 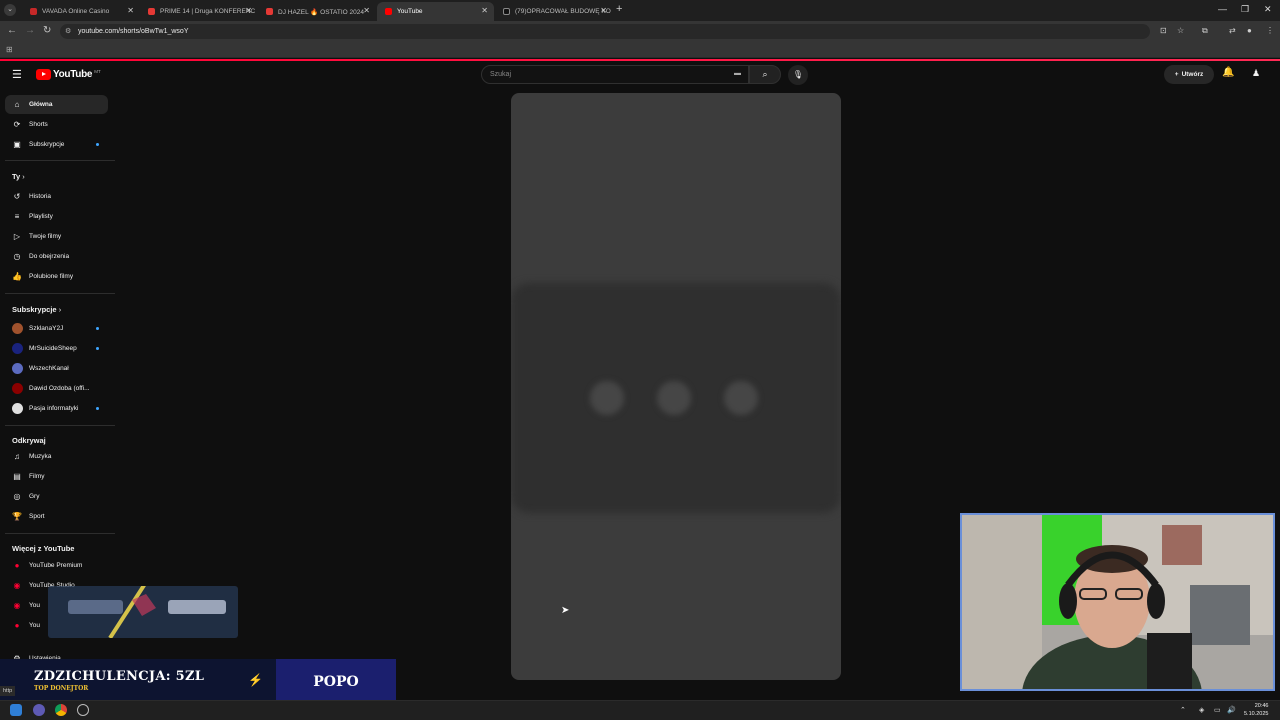 I want to click on sidebar-item-label: Shorts, so click(x=38, y=124).